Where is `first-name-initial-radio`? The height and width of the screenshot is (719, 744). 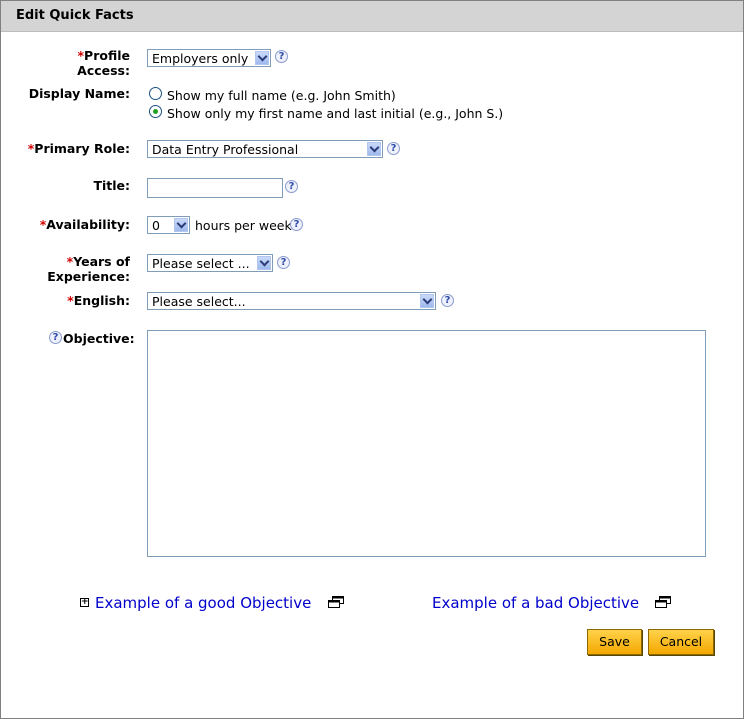
first-name-initial-radio is located at coordinates (155, 111).